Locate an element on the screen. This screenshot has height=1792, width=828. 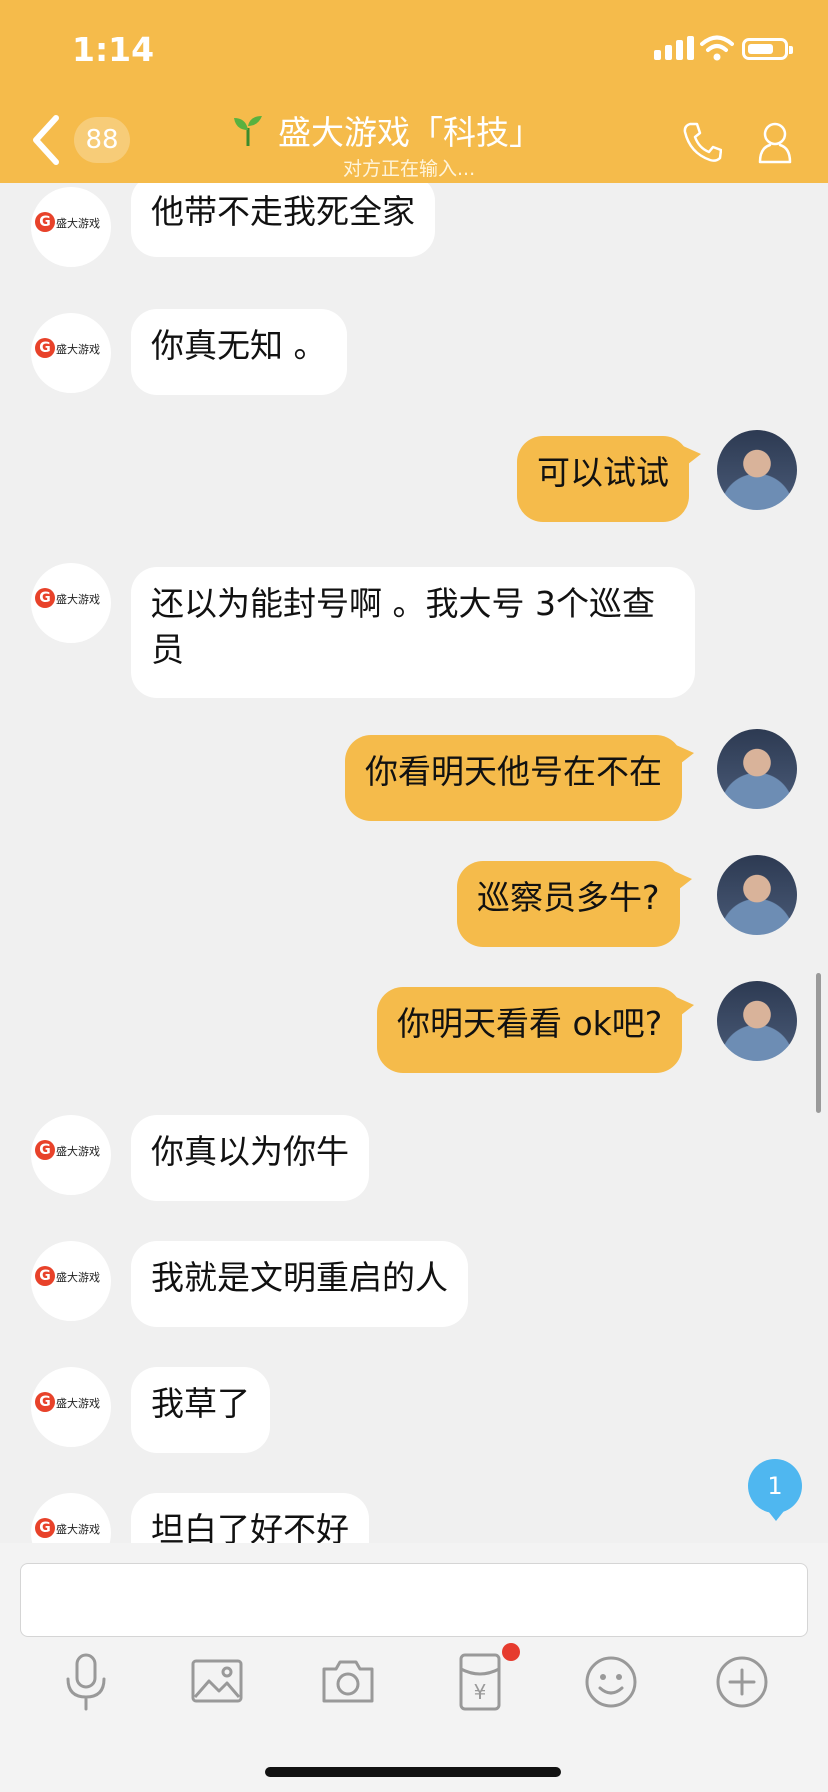
camera-icon is located at coordinates (348, 1682).